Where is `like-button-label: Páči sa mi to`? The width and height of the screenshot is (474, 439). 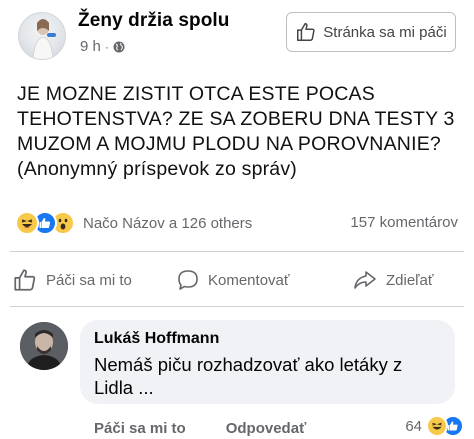 like-button-label: Páči sa mi to is located at coordinates (89, 280).